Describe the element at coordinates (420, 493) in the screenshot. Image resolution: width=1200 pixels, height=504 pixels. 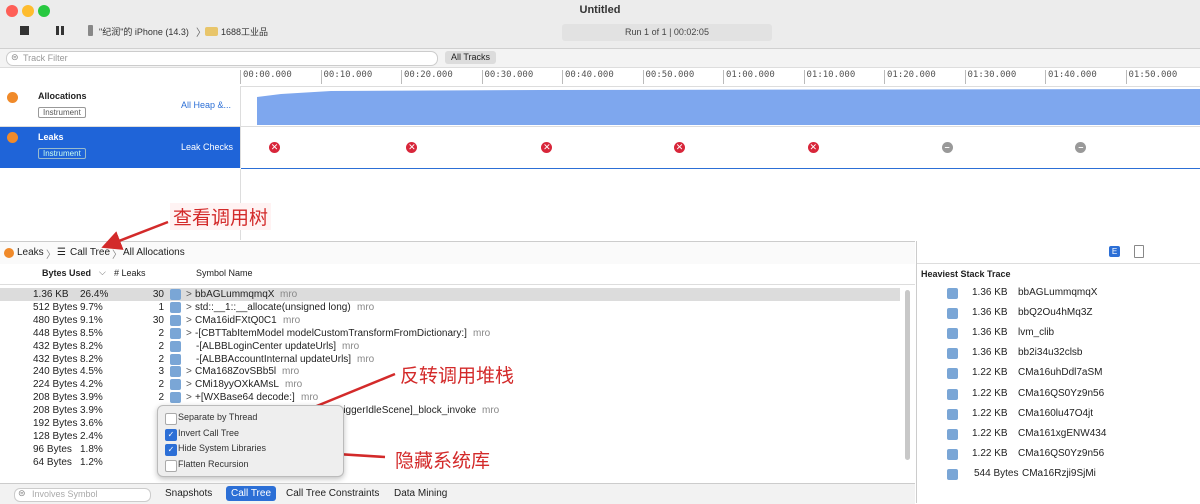
I see `tab-data-mining: Data Mining` at that location.